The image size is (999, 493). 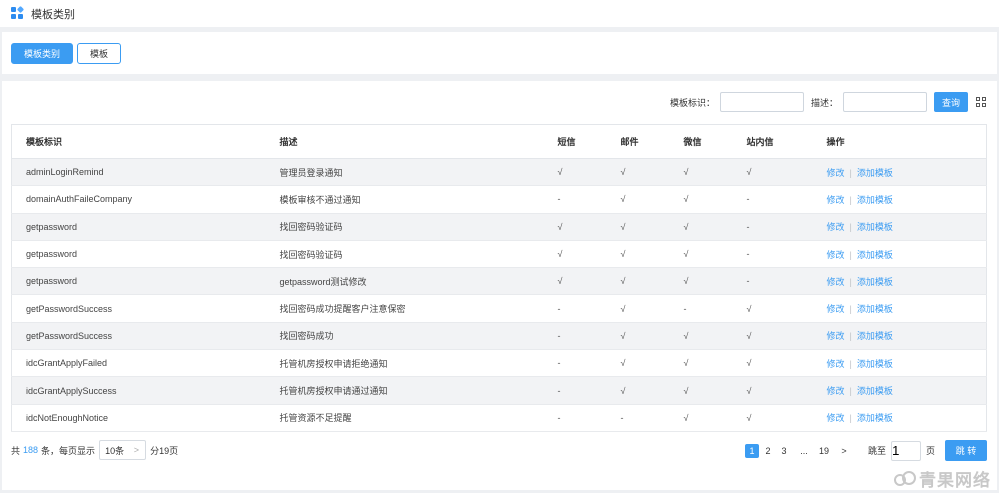 I want to click on template-id-cell: adminLoginRemind, so click(x=138, y=172).